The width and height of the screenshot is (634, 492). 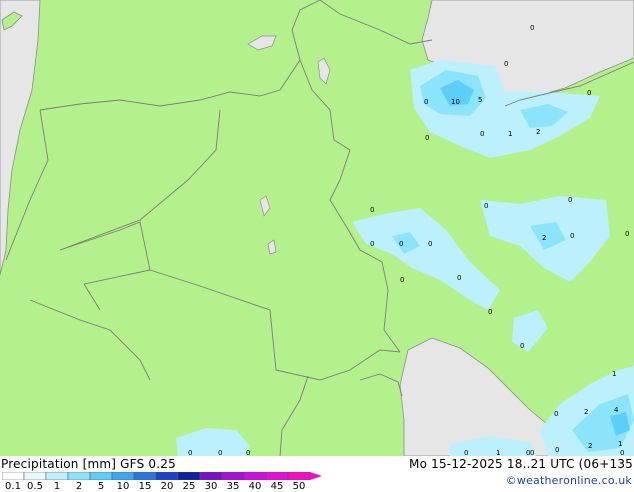 I want to click on scale-tick-label: 1, so click(x=57, y=486).